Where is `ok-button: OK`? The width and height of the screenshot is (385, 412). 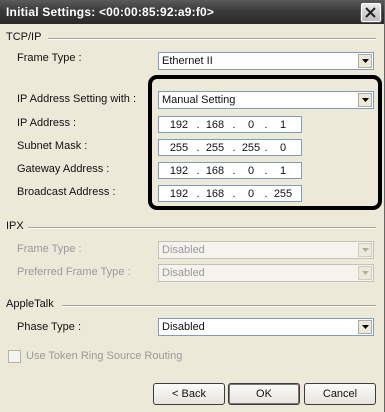
ok-button: OK is located at coordinates (264, 394).